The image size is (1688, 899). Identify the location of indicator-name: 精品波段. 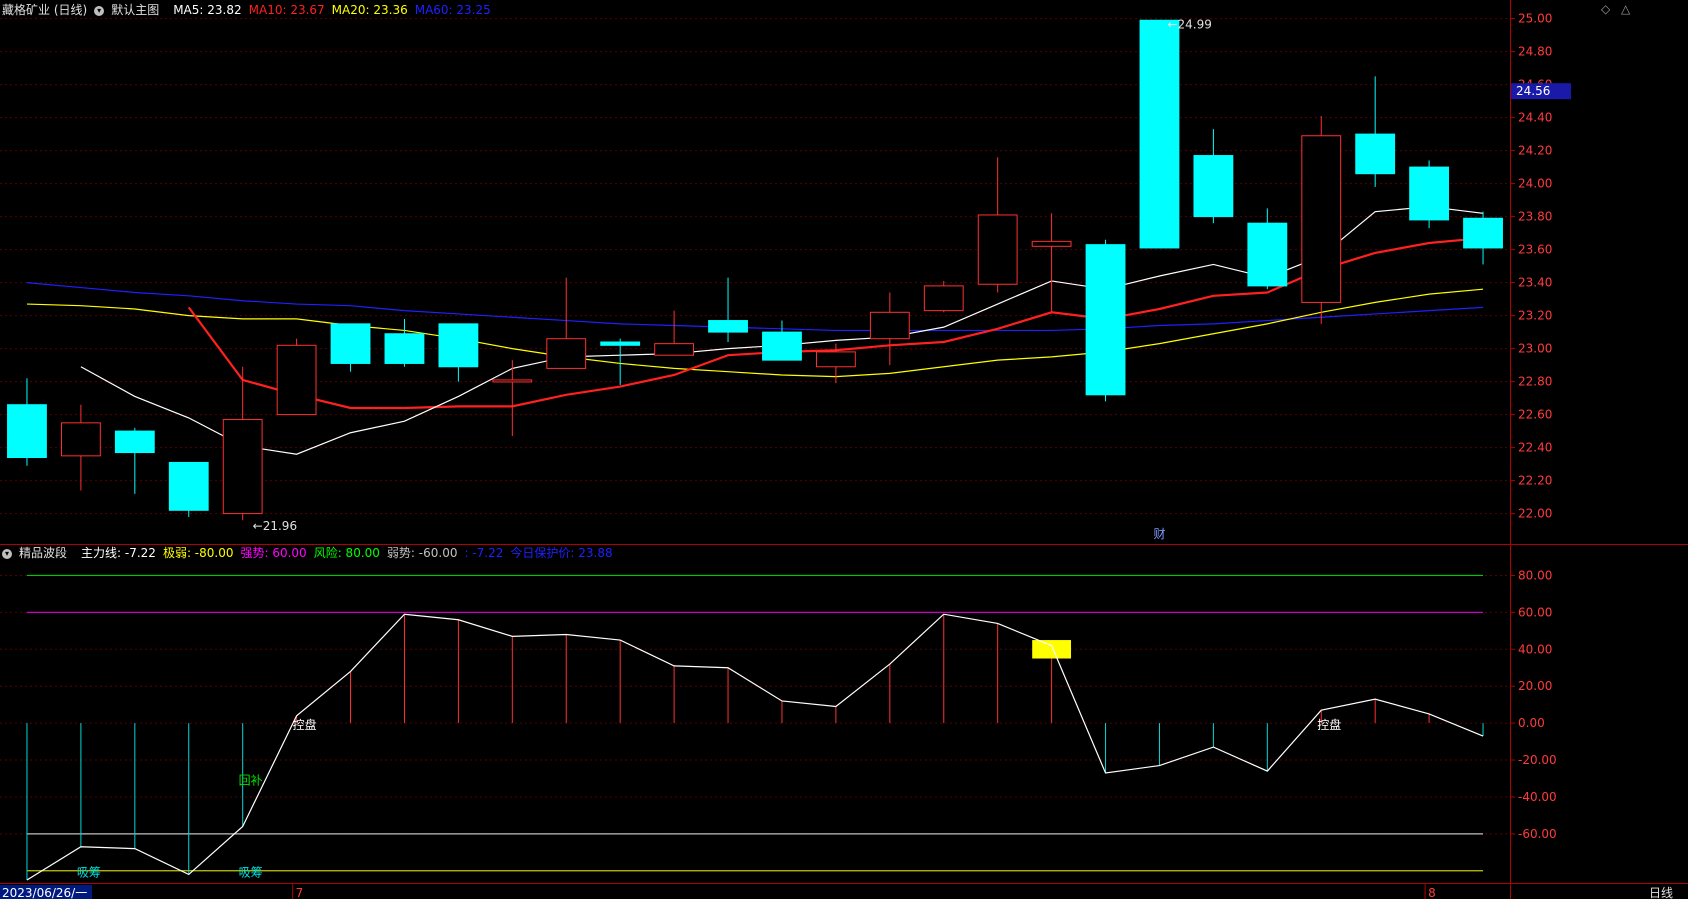
(43, 553).